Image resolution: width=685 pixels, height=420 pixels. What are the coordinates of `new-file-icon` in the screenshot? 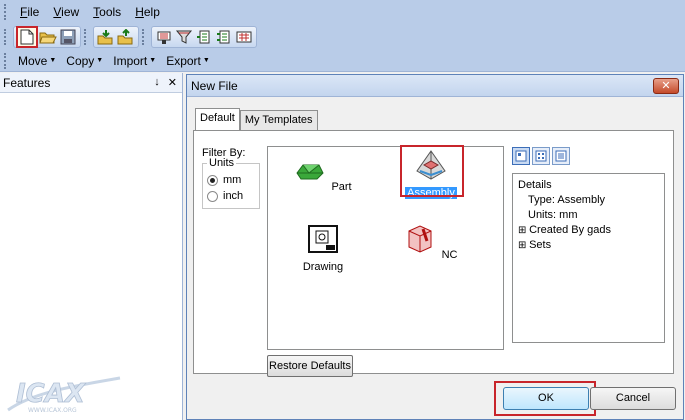 It's located at (27, 37).